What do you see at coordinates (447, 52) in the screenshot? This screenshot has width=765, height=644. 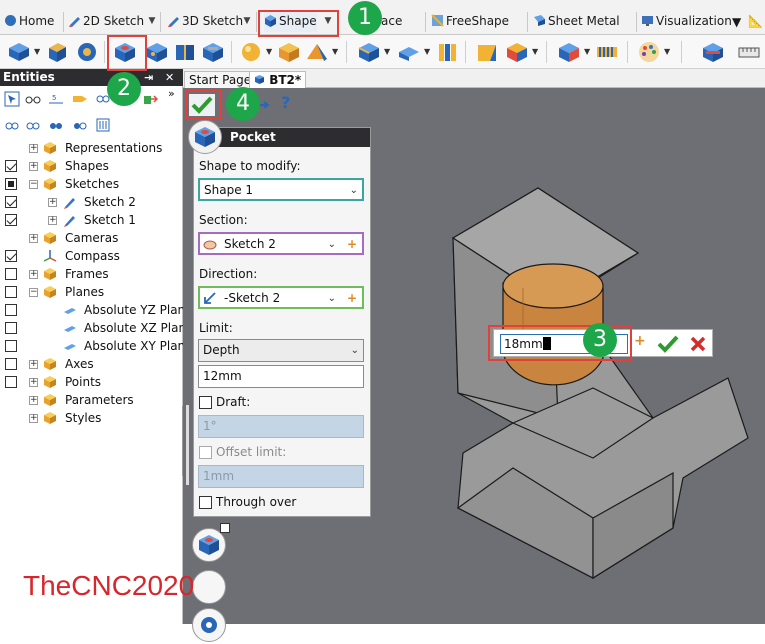 I see `shell-icon` at bounding box center [447, 52].